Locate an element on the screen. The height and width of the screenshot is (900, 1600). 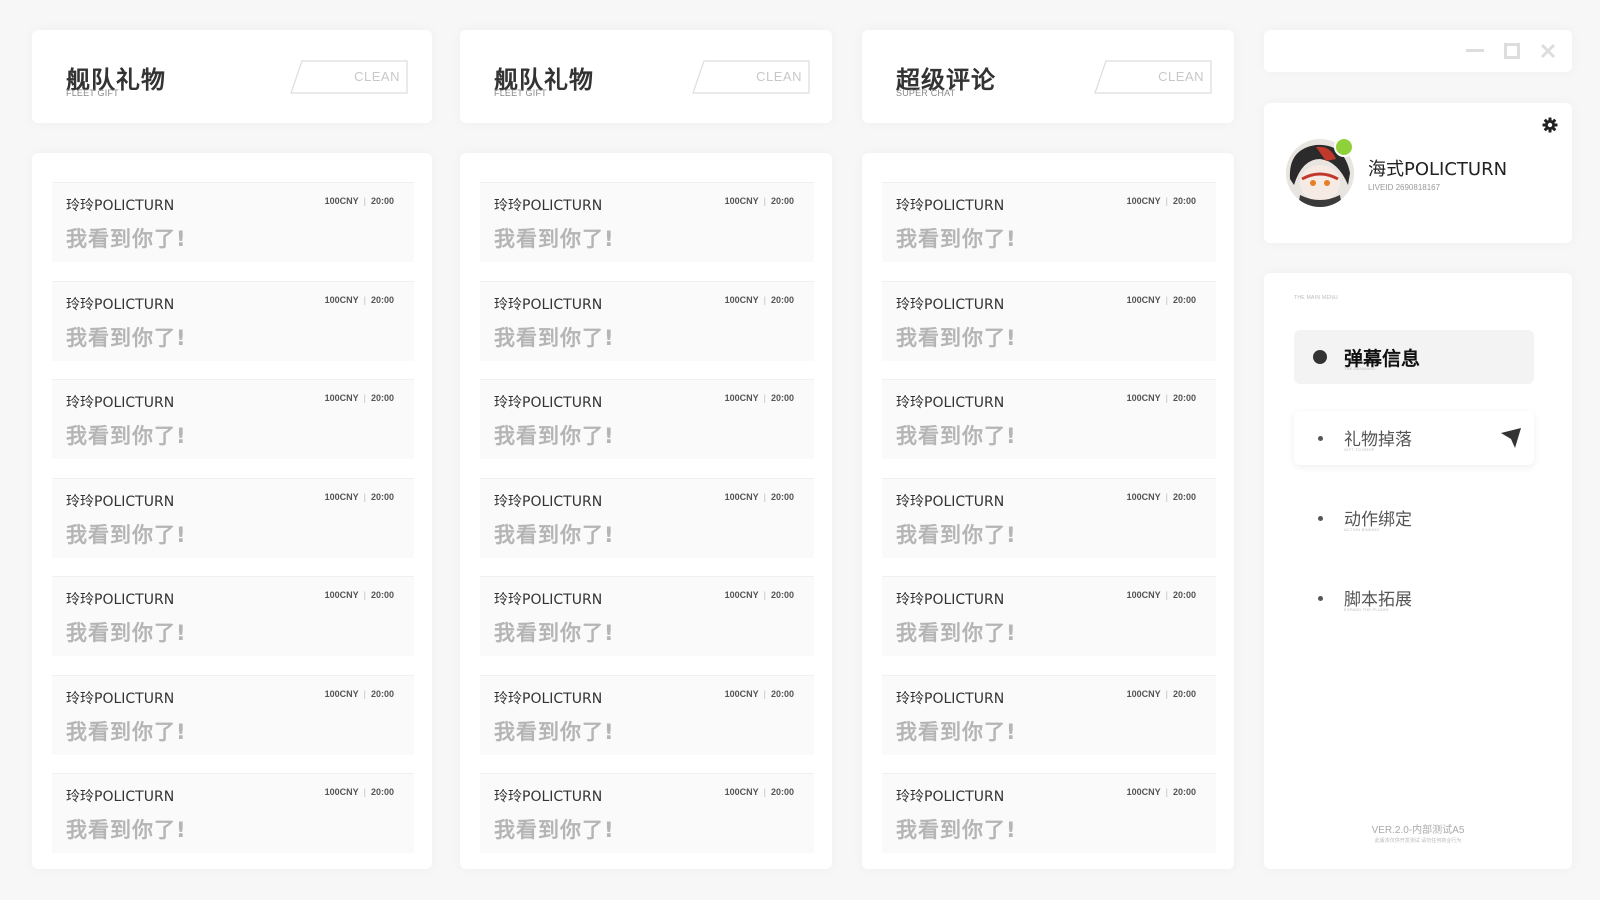
window-controls is located at coordinates (1418, 51).